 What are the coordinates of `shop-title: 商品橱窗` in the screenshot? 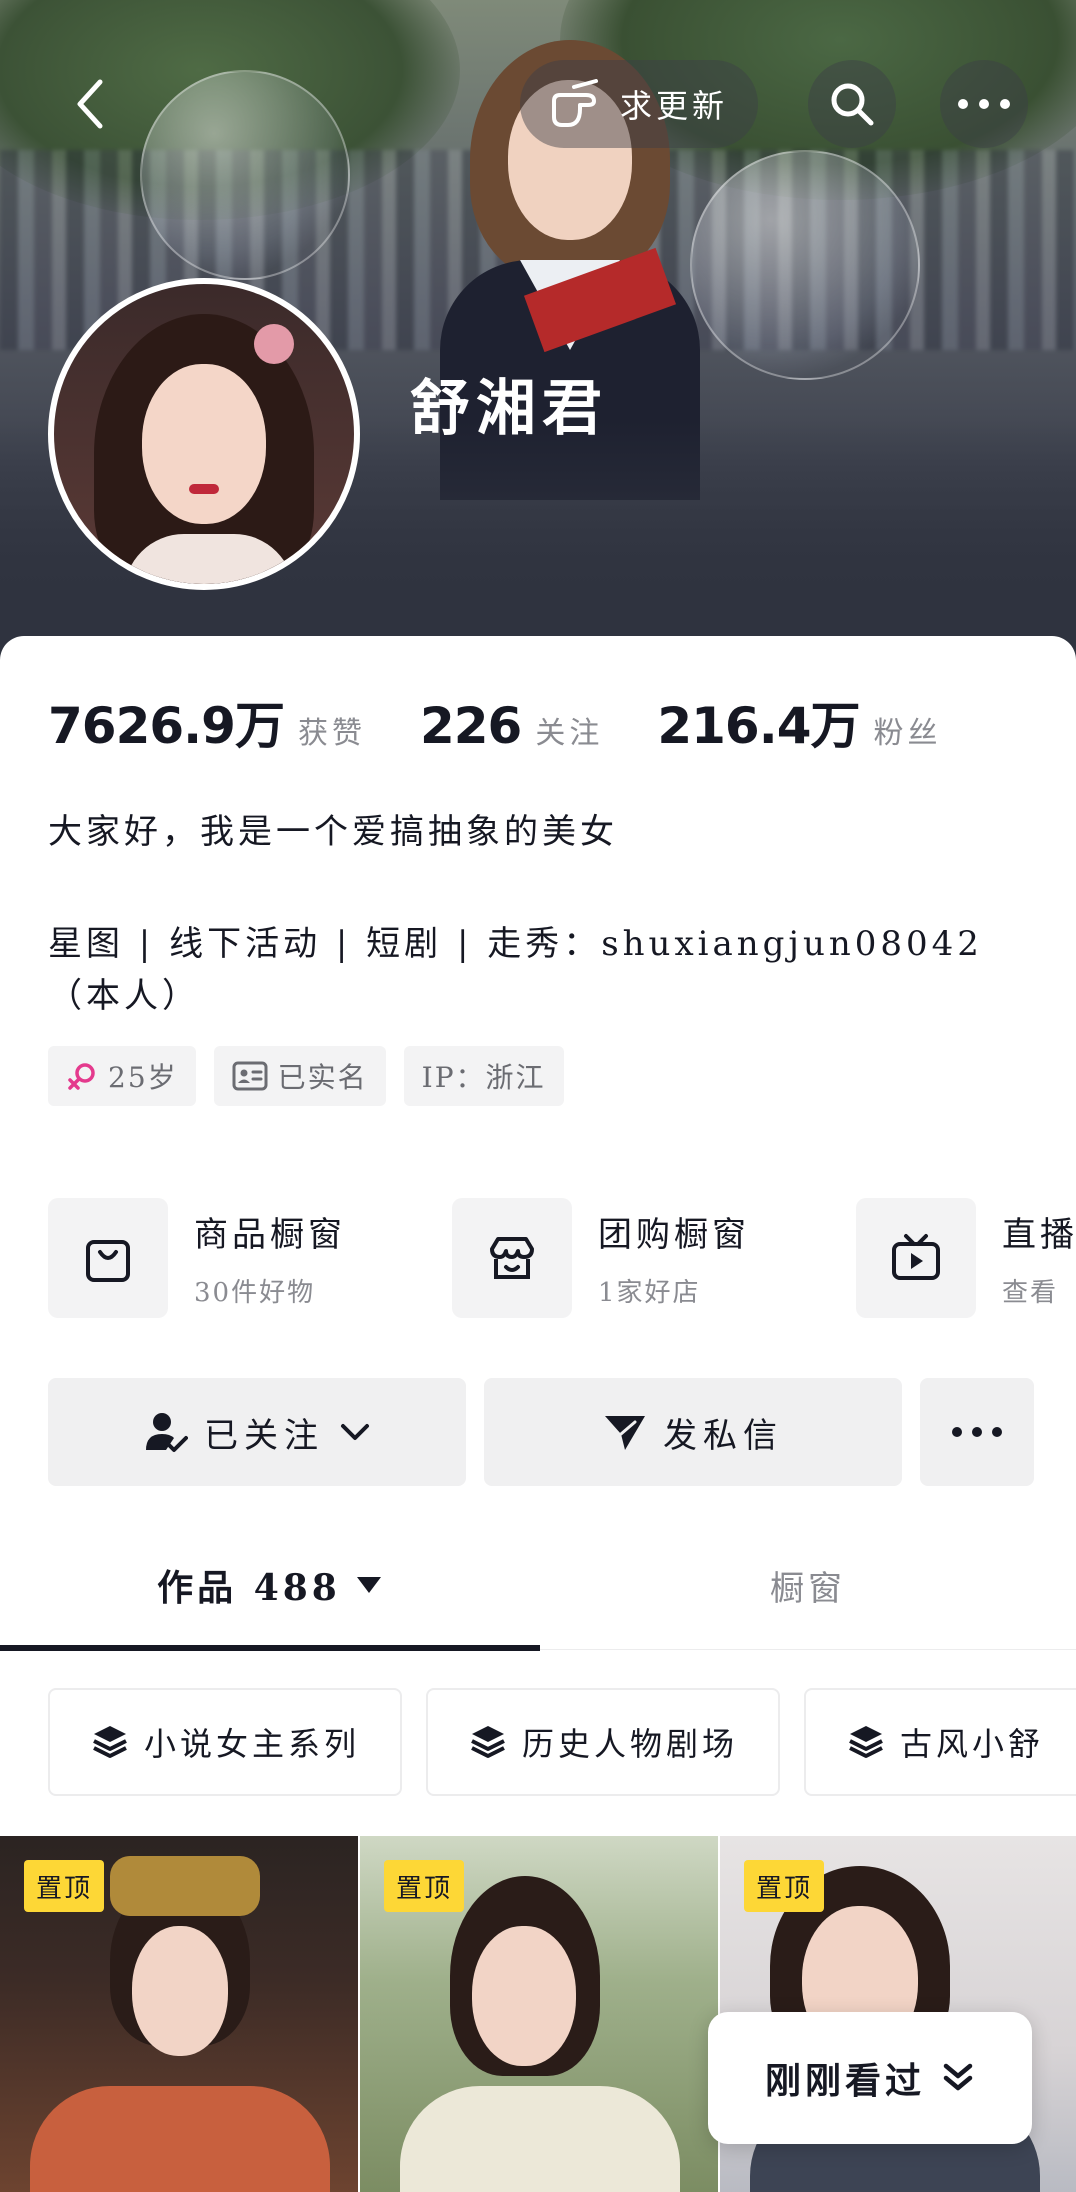 It's located at (270, 1235).